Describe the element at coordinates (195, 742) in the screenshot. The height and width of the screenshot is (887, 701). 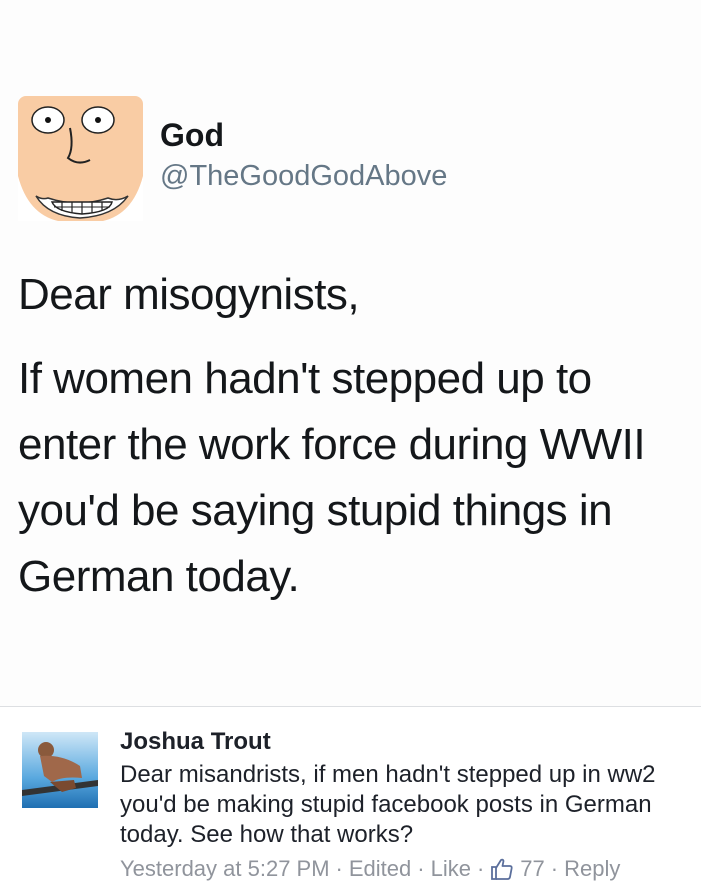
I see `comment-author: Joshua Trout` at that location.